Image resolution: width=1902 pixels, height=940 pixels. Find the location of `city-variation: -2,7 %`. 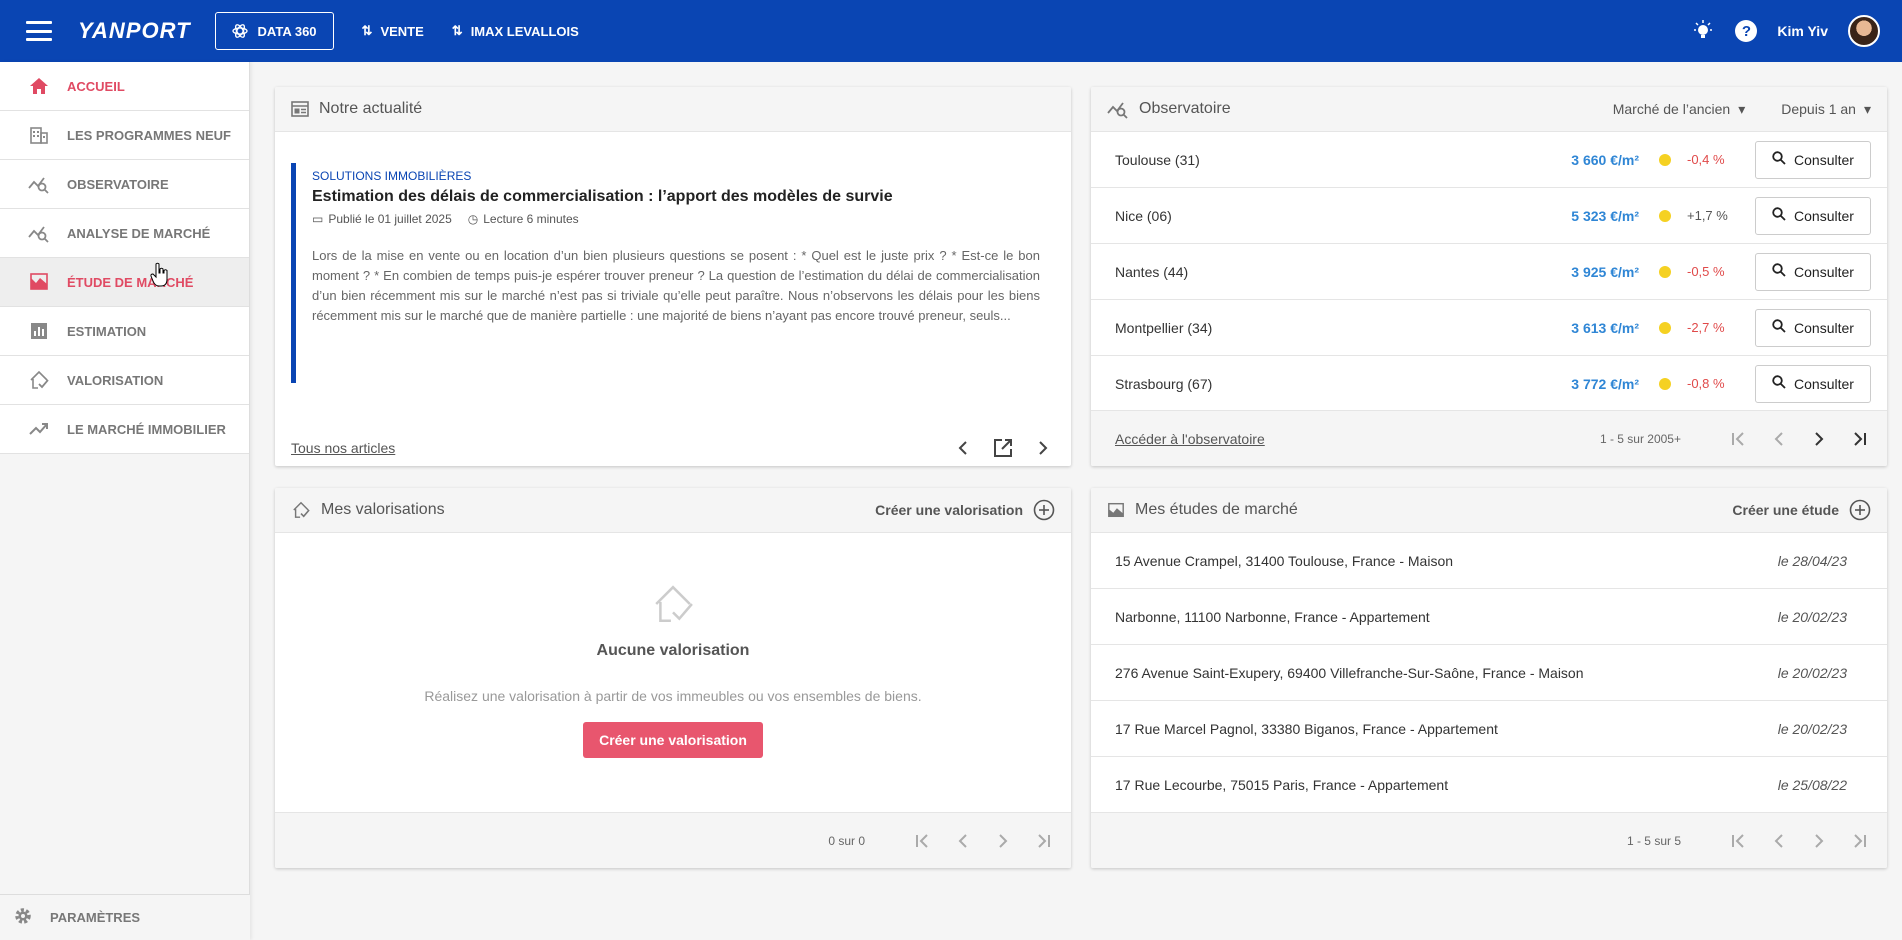

city-variation: -2,7 % is located at coordinates (1706, 327).